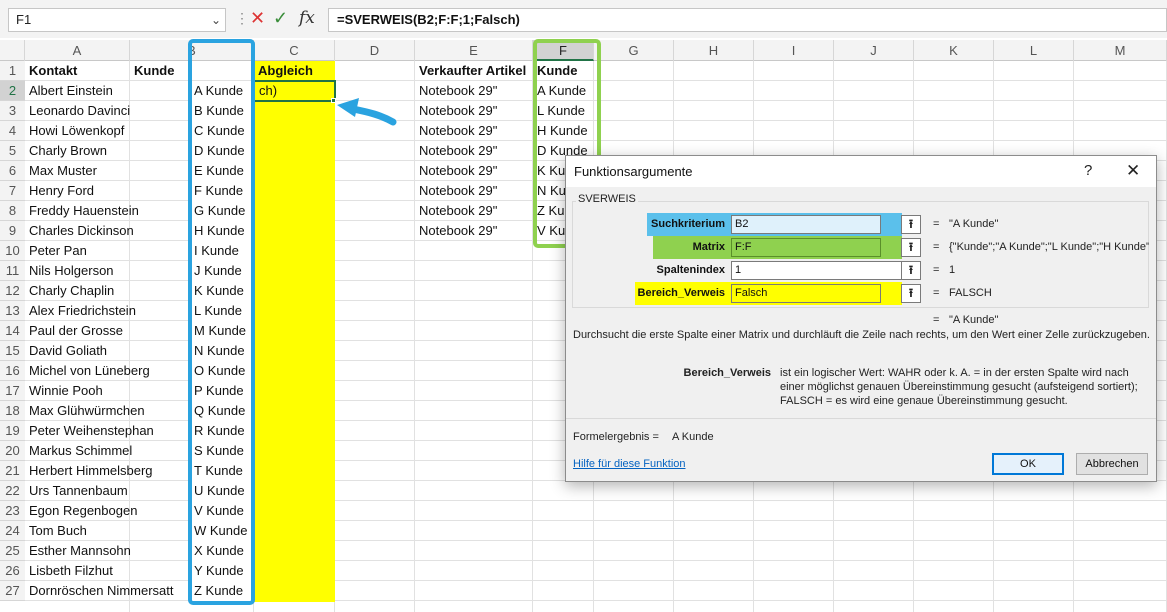 This screenshot has width=1167, height=612. Describe the element at coordinates (12, 231) in the screenshot. I see `row-header-9: 9` at that location.